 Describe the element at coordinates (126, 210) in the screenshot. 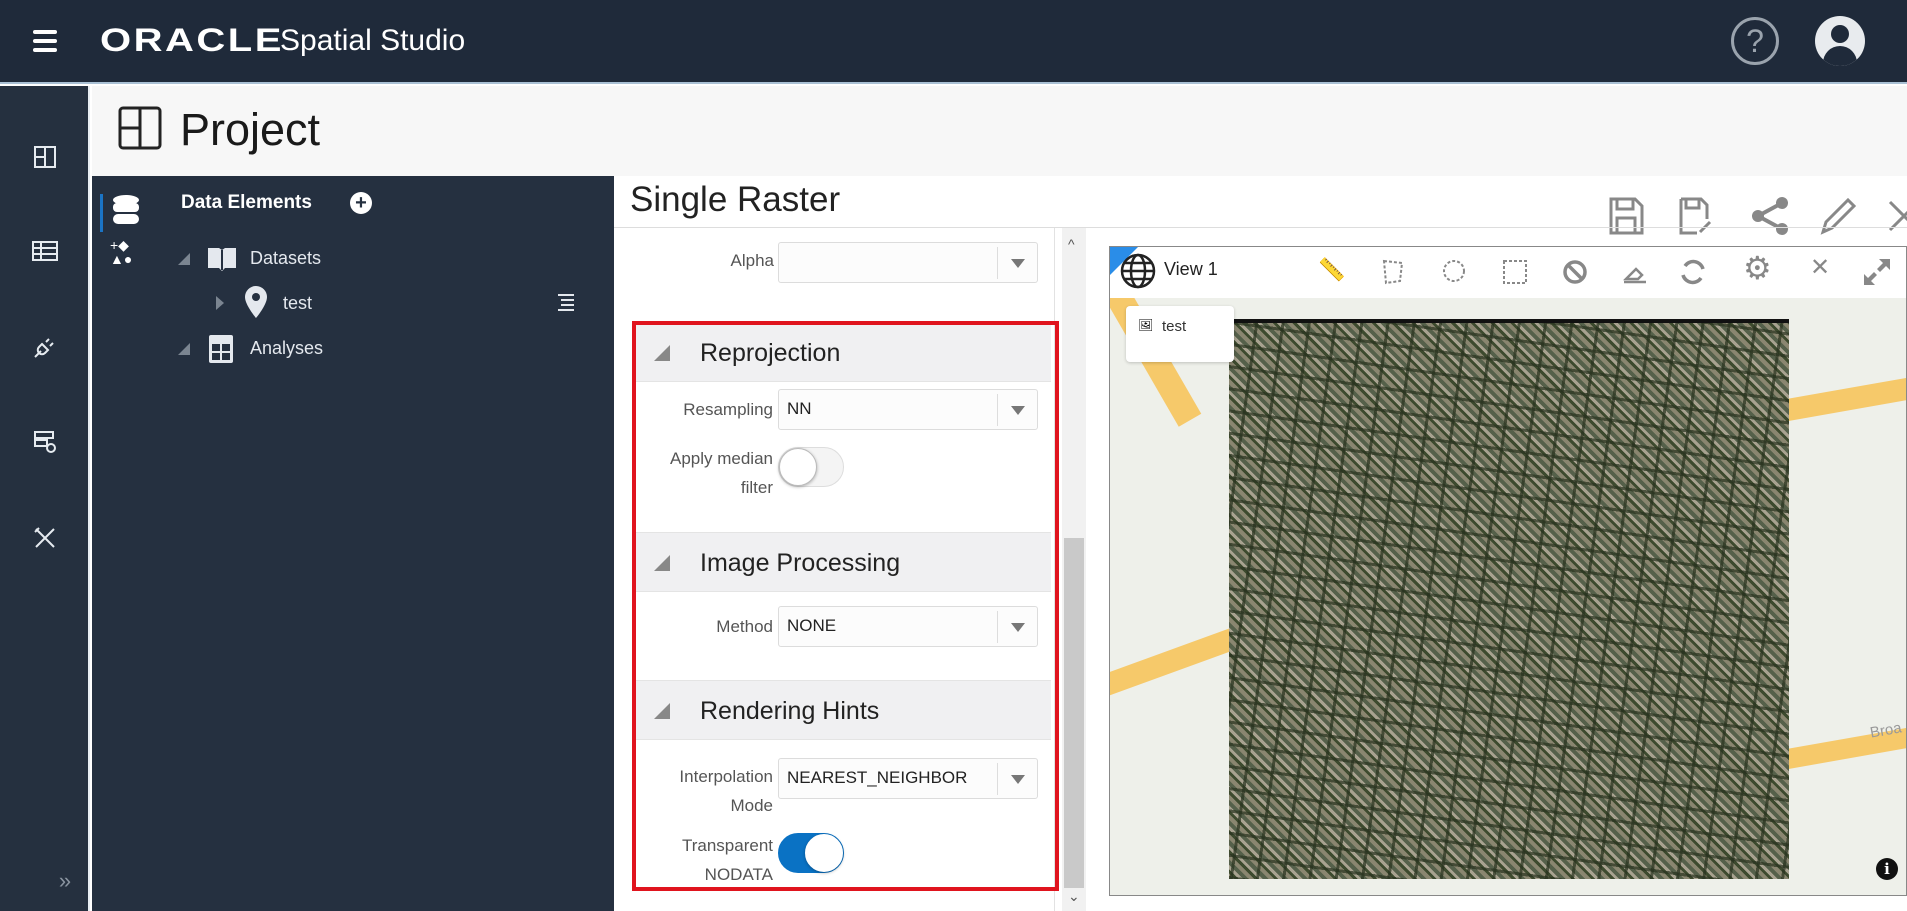

I see `database-icon` at that location.